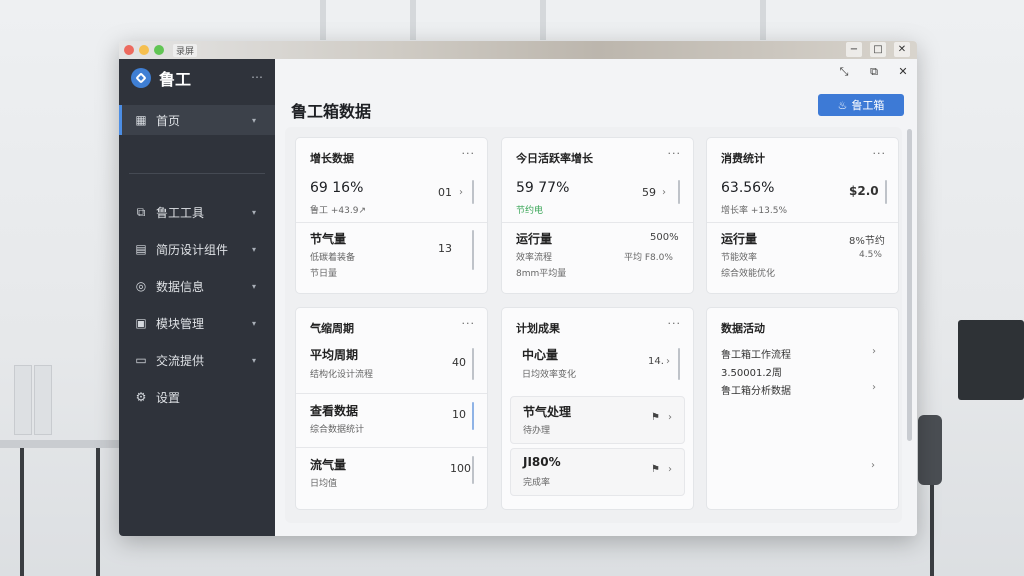 This screenshot has width=1024, height=576. What do you see at coordinates (754, 211) in the screenshot?
I see `metric-sub: 增长率 +13.5%` at bounding box center [754, 211].